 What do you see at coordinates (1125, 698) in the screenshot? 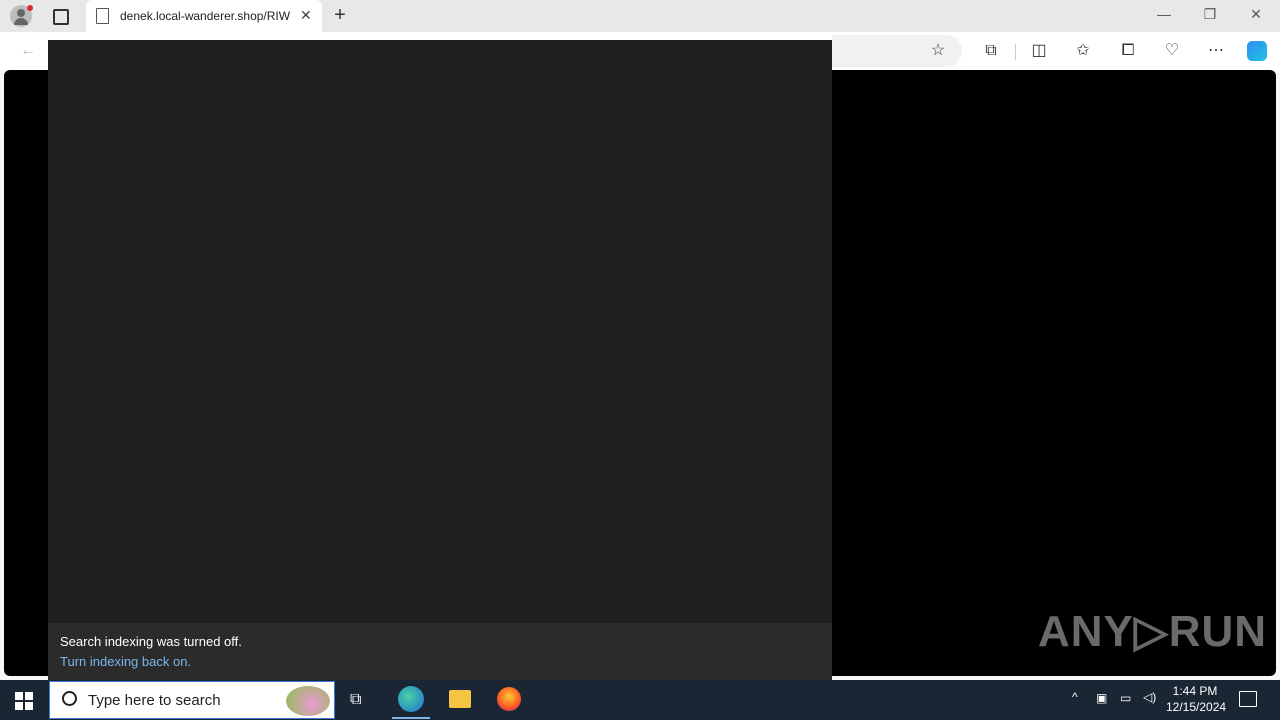
I see `network-icon: ▭` at bounding box center [1125, 698].